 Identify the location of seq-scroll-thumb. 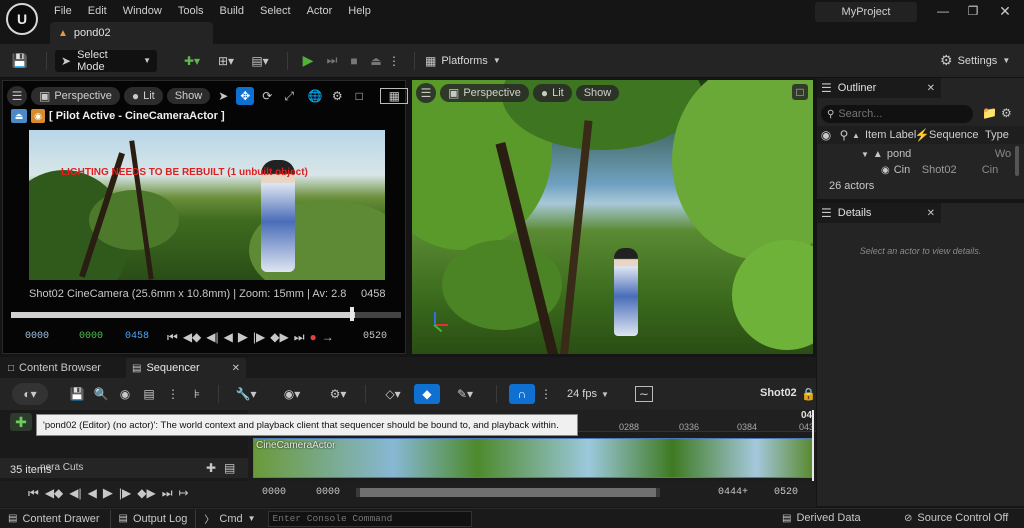
(508, 492).